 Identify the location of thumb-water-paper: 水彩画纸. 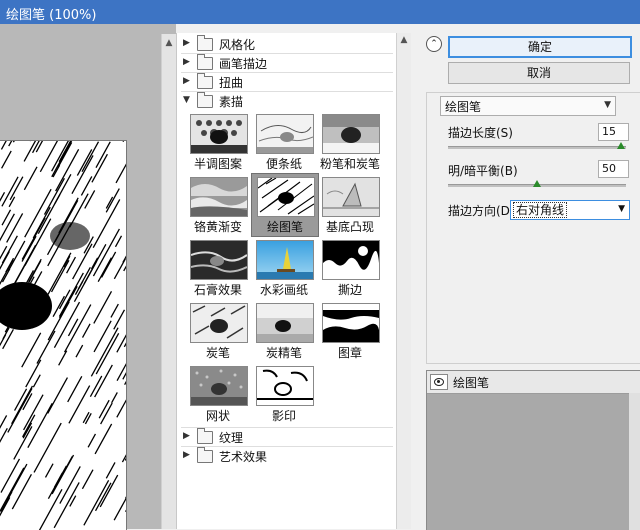
(284, 268).